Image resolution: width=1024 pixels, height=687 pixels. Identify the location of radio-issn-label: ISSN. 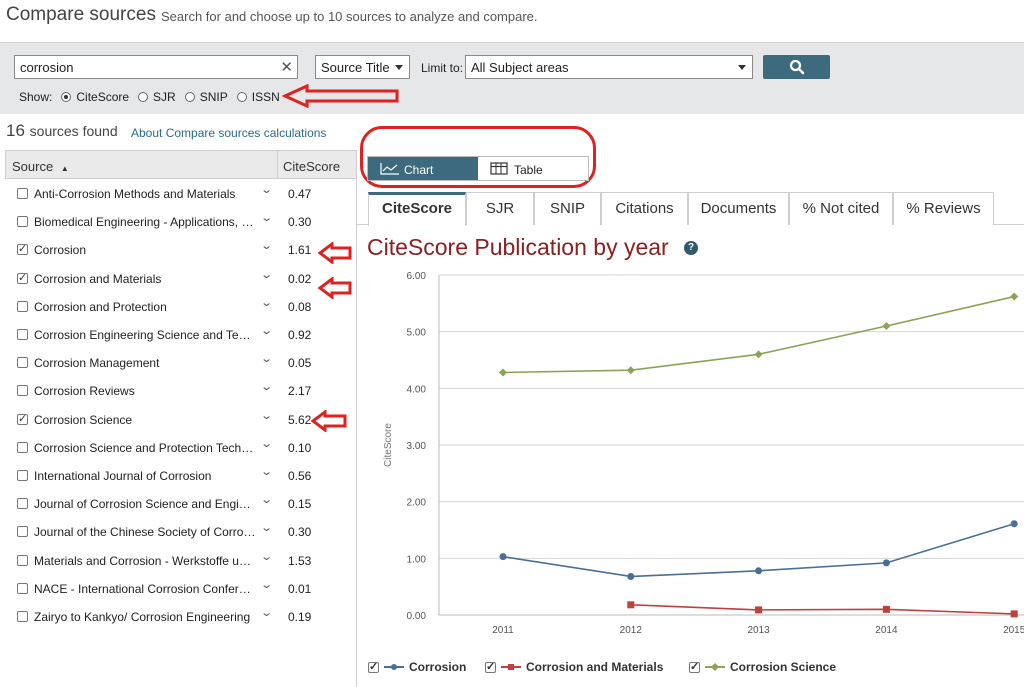
(266, 97).